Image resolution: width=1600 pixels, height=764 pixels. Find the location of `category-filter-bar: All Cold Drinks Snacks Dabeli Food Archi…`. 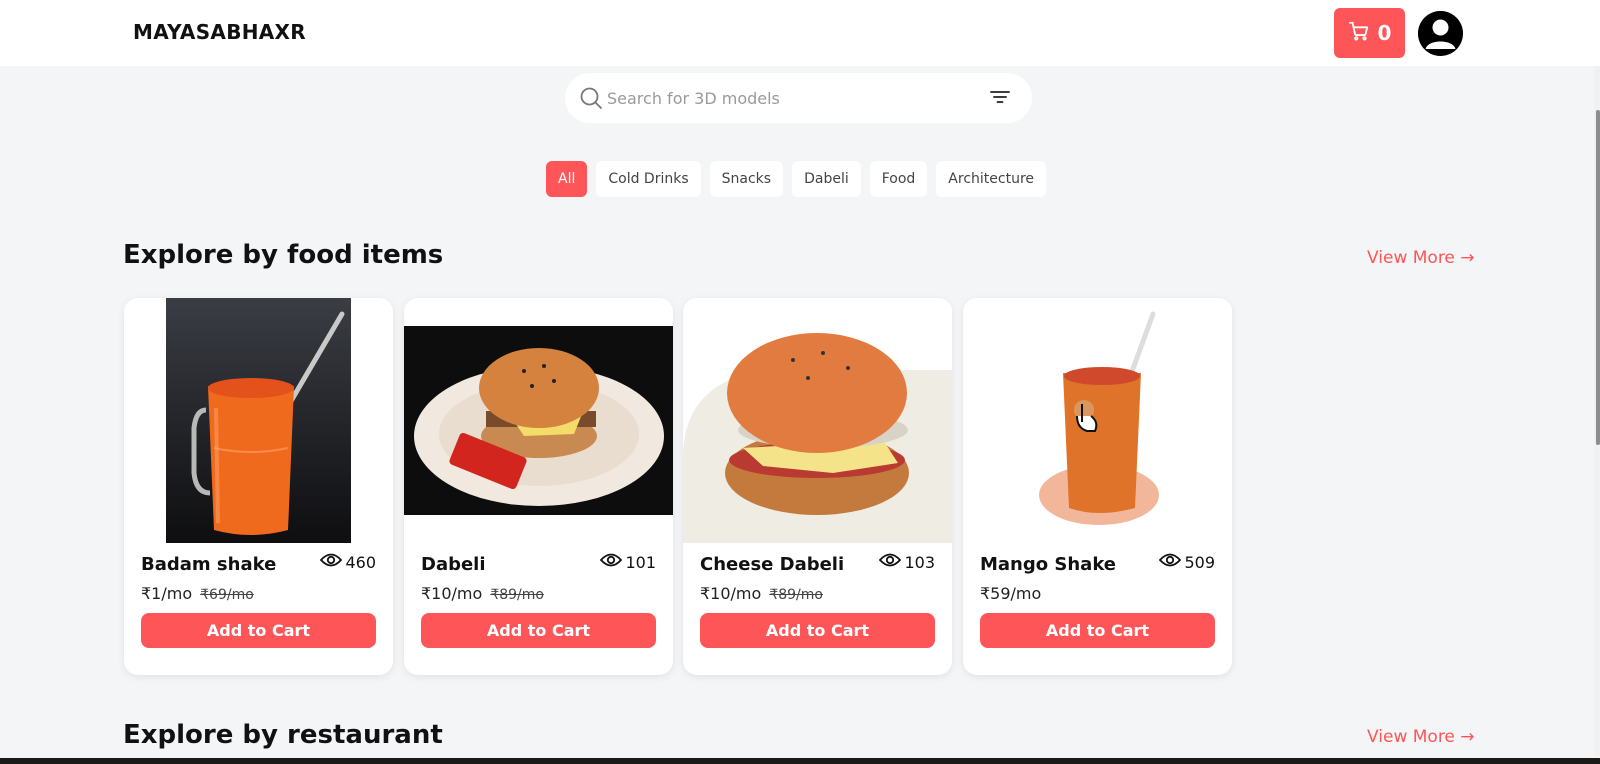

category-filter-bar: All Cold Drinks Snacks Dabeli Food Archi… is located at coordinates (796, 179).